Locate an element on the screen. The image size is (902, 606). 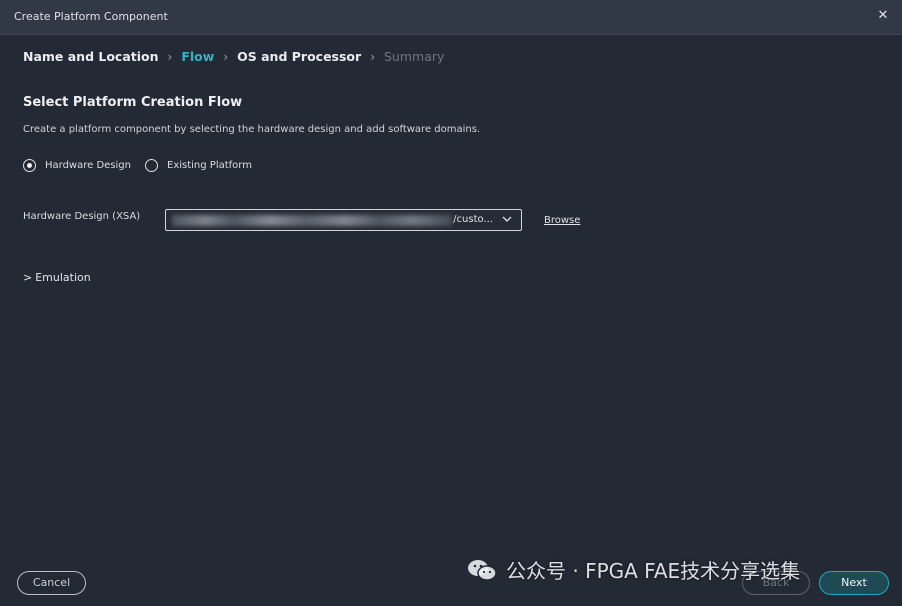
back-button: Back is located at coordinates (776, 583).